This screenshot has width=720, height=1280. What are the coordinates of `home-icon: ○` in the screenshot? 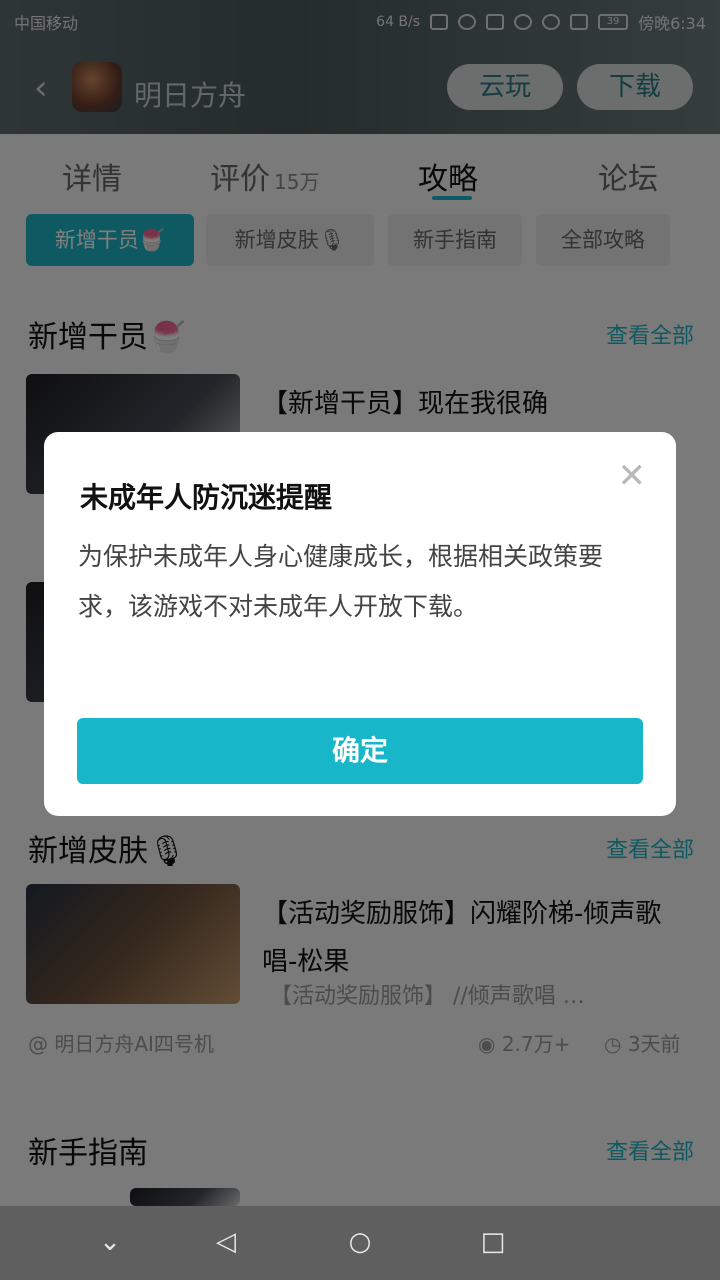 It's located at (360, 1242).